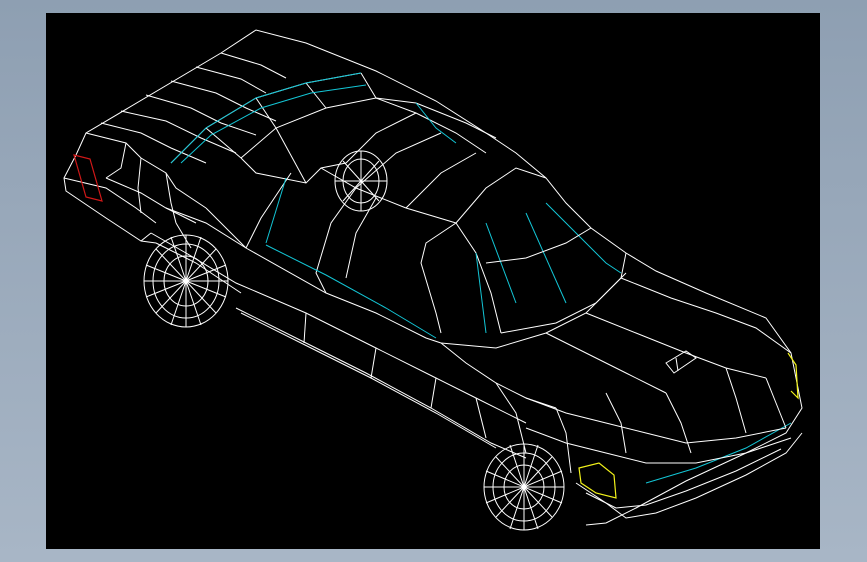 This screenshot has width=867, height=562. I want to click on headlight-shape, so click(597, 480).